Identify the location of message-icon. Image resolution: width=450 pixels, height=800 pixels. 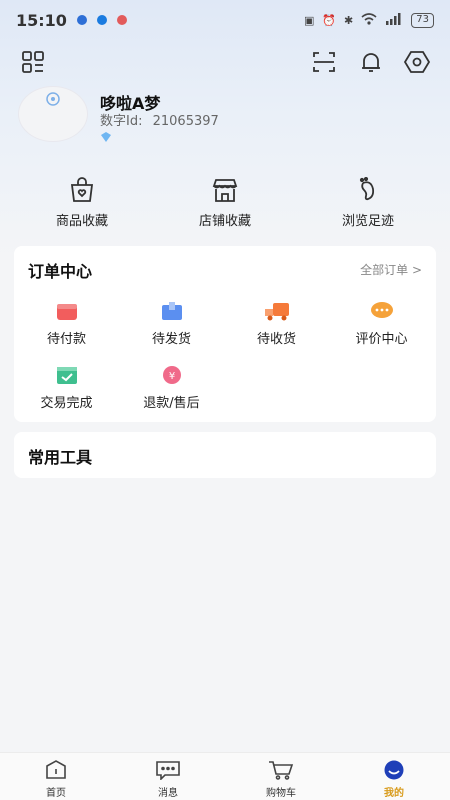
(168, 770).